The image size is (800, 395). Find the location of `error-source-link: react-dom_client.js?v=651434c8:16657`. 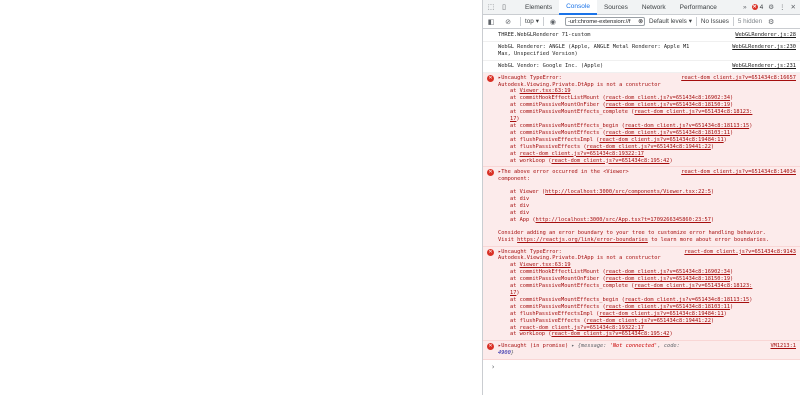

error-source-link: react-dom_client.js?v=651434c8:16657 is located at coordinates (738, 78).